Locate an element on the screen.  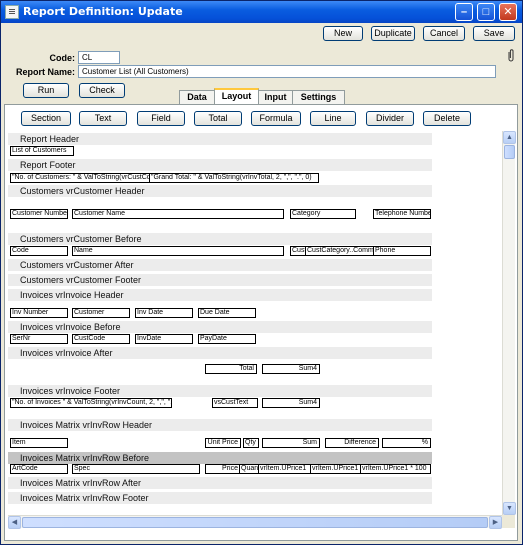
layout-field-box: ArtCode is located at coordinates (39, 469).